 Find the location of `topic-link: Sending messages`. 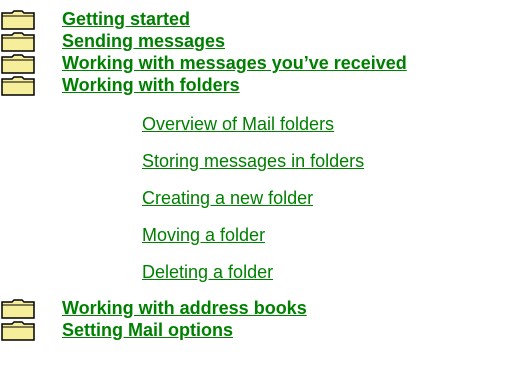

topic-link: Sending messages is located at coordinates (143, 41).